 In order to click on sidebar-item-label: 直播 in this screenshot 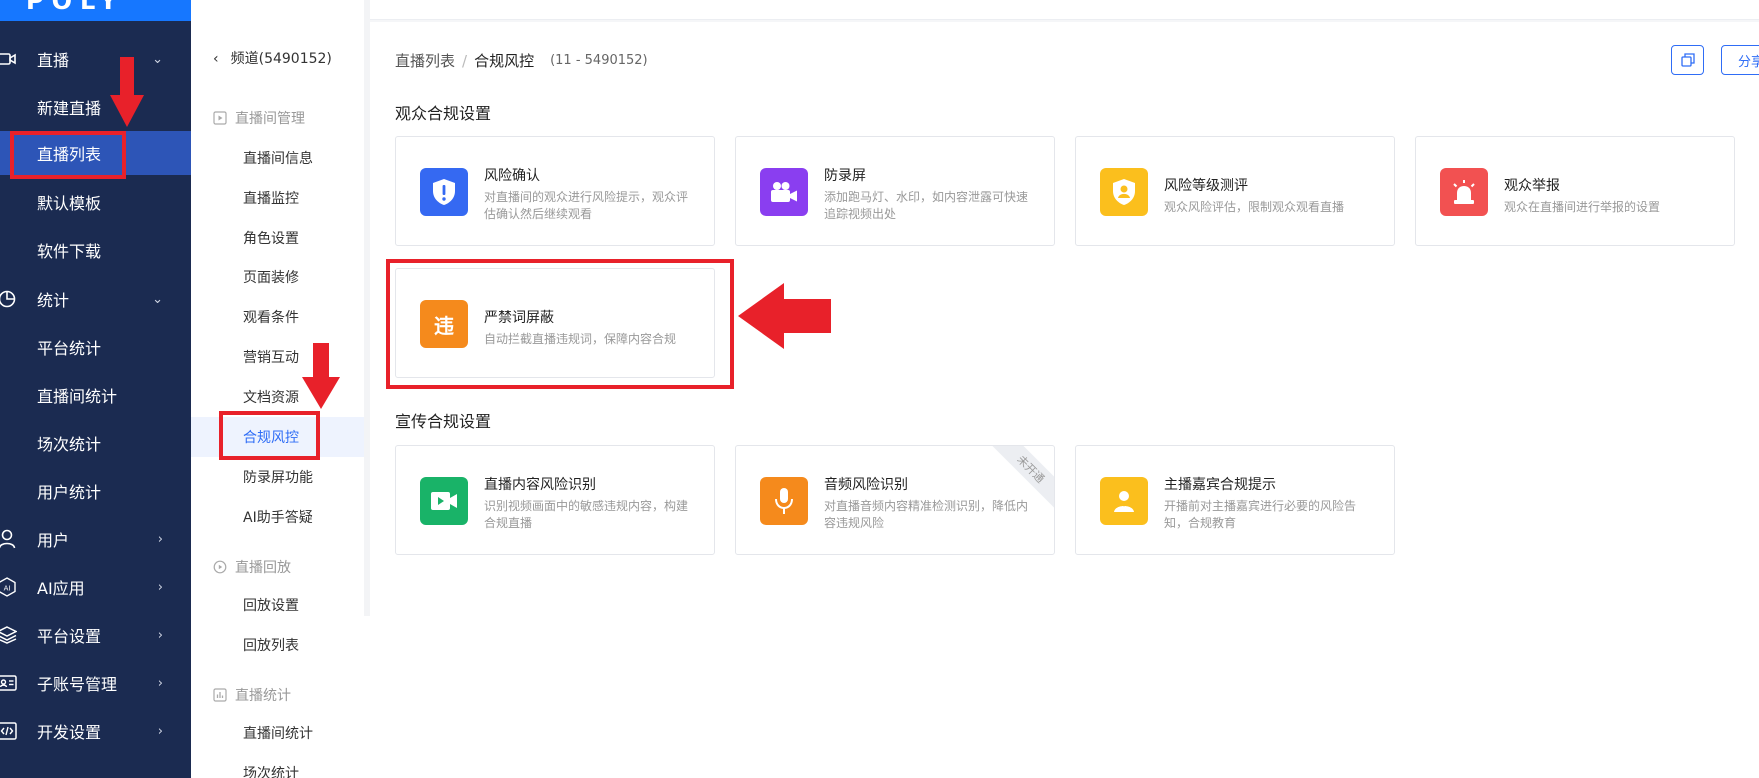, I will do `click(53, 60)`.